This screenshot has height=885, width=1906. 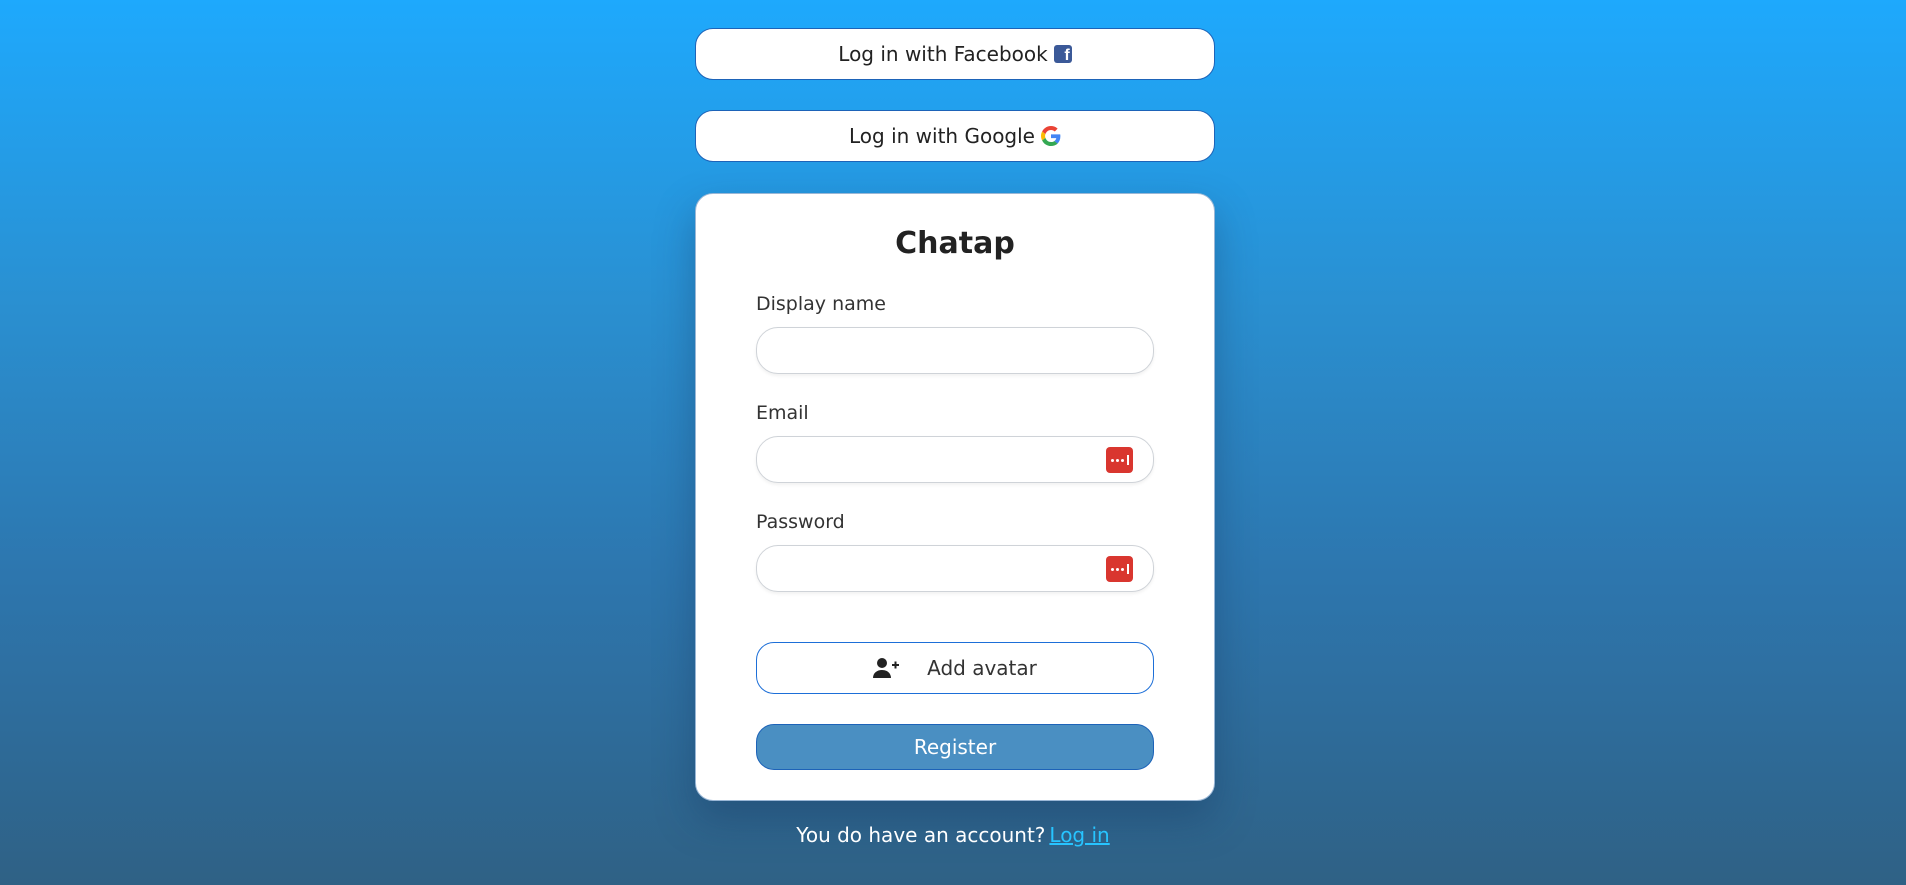 What do you see at coordinates (782, 413) in the screenshot?
I see `email-label: Email` at bounding box center [782, 413].